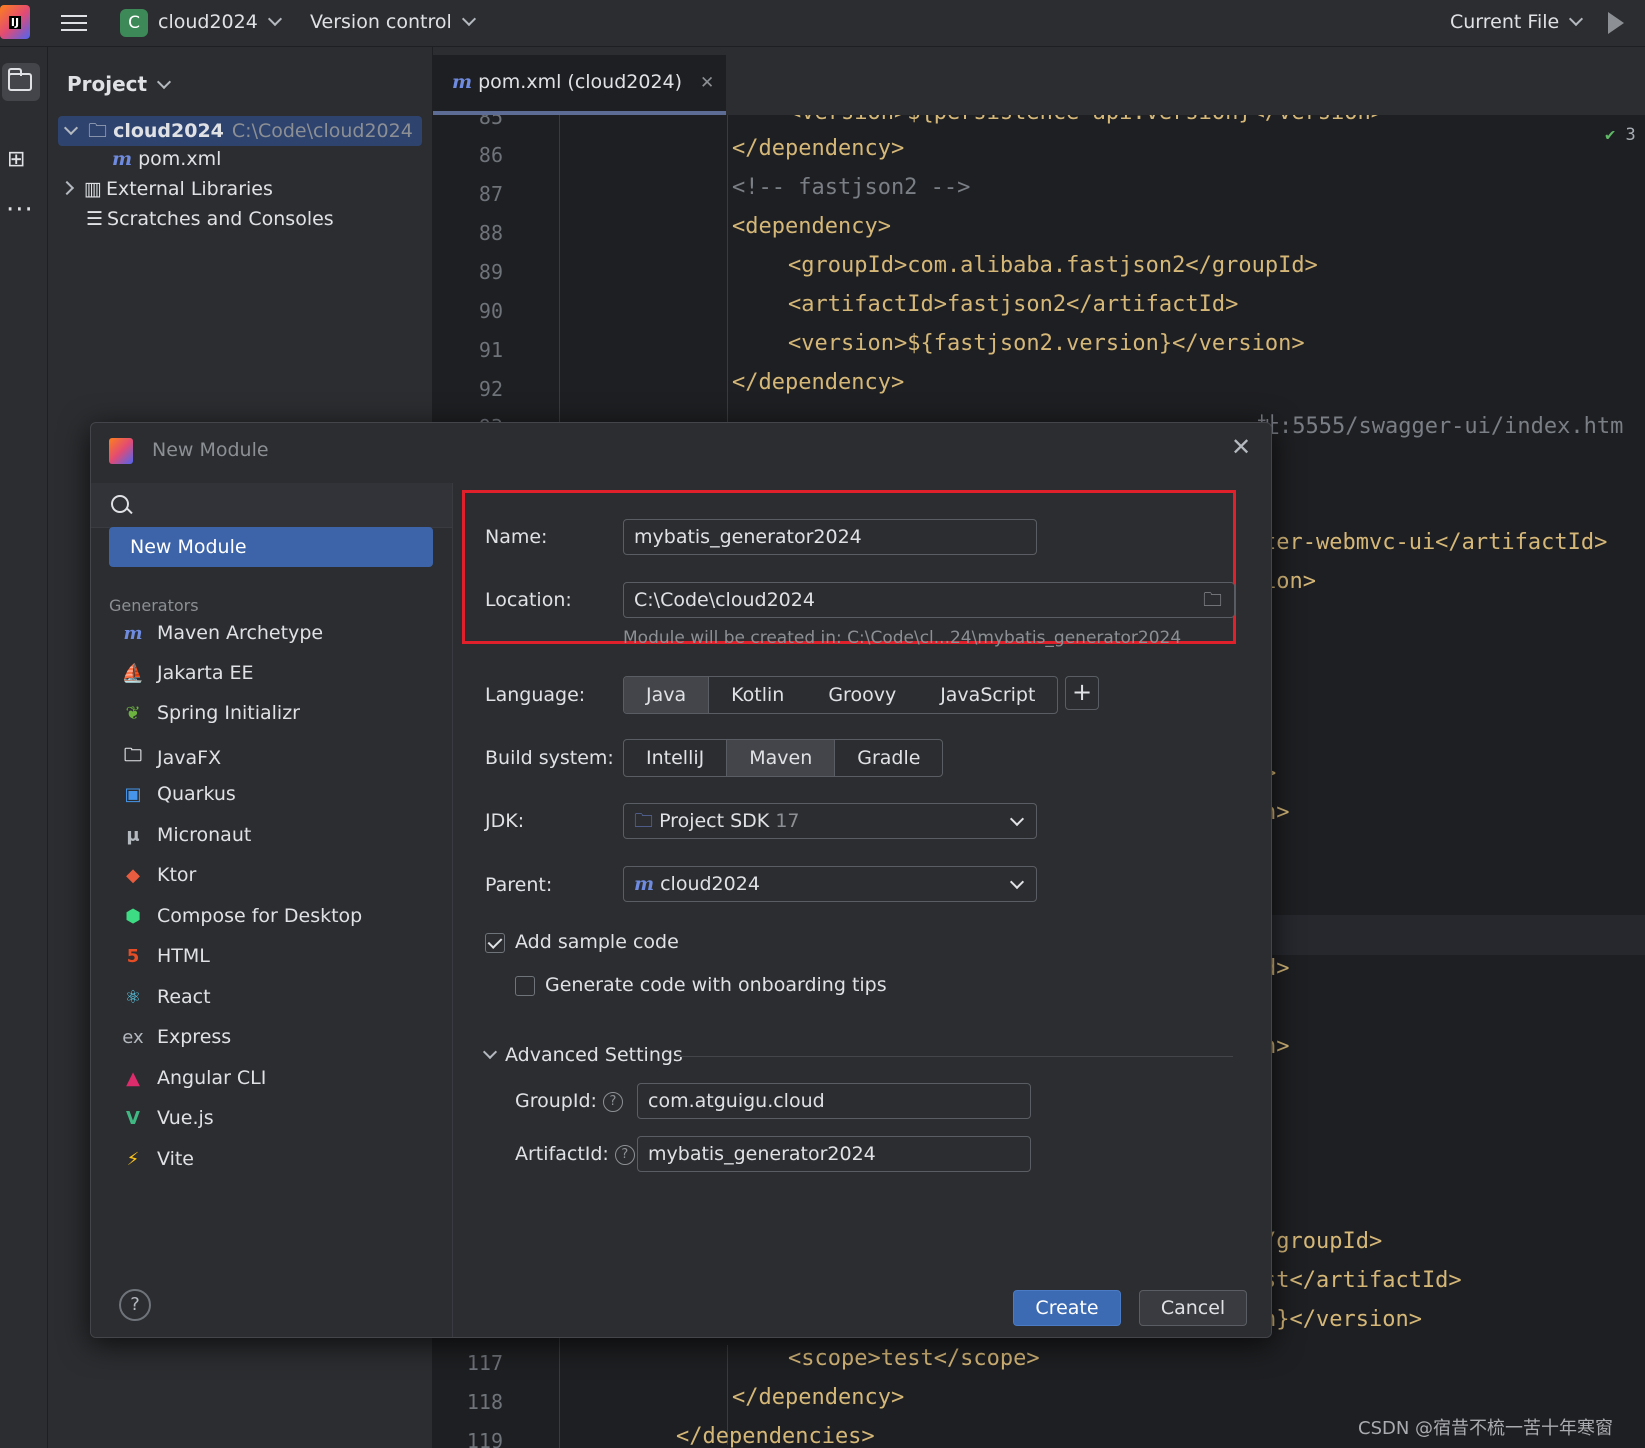 The height and width of the screenshot is (1448, 1645). I want to click on intellij-logo-icon: IJ, so click(15, 22).